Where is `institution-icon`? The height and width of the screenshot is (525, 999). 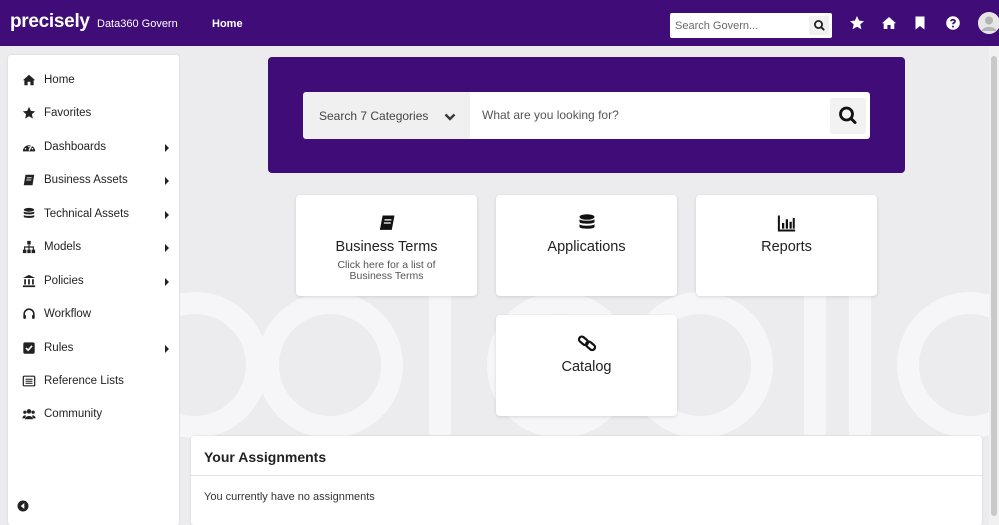 institution-icon is located at coordinates (29, 281).